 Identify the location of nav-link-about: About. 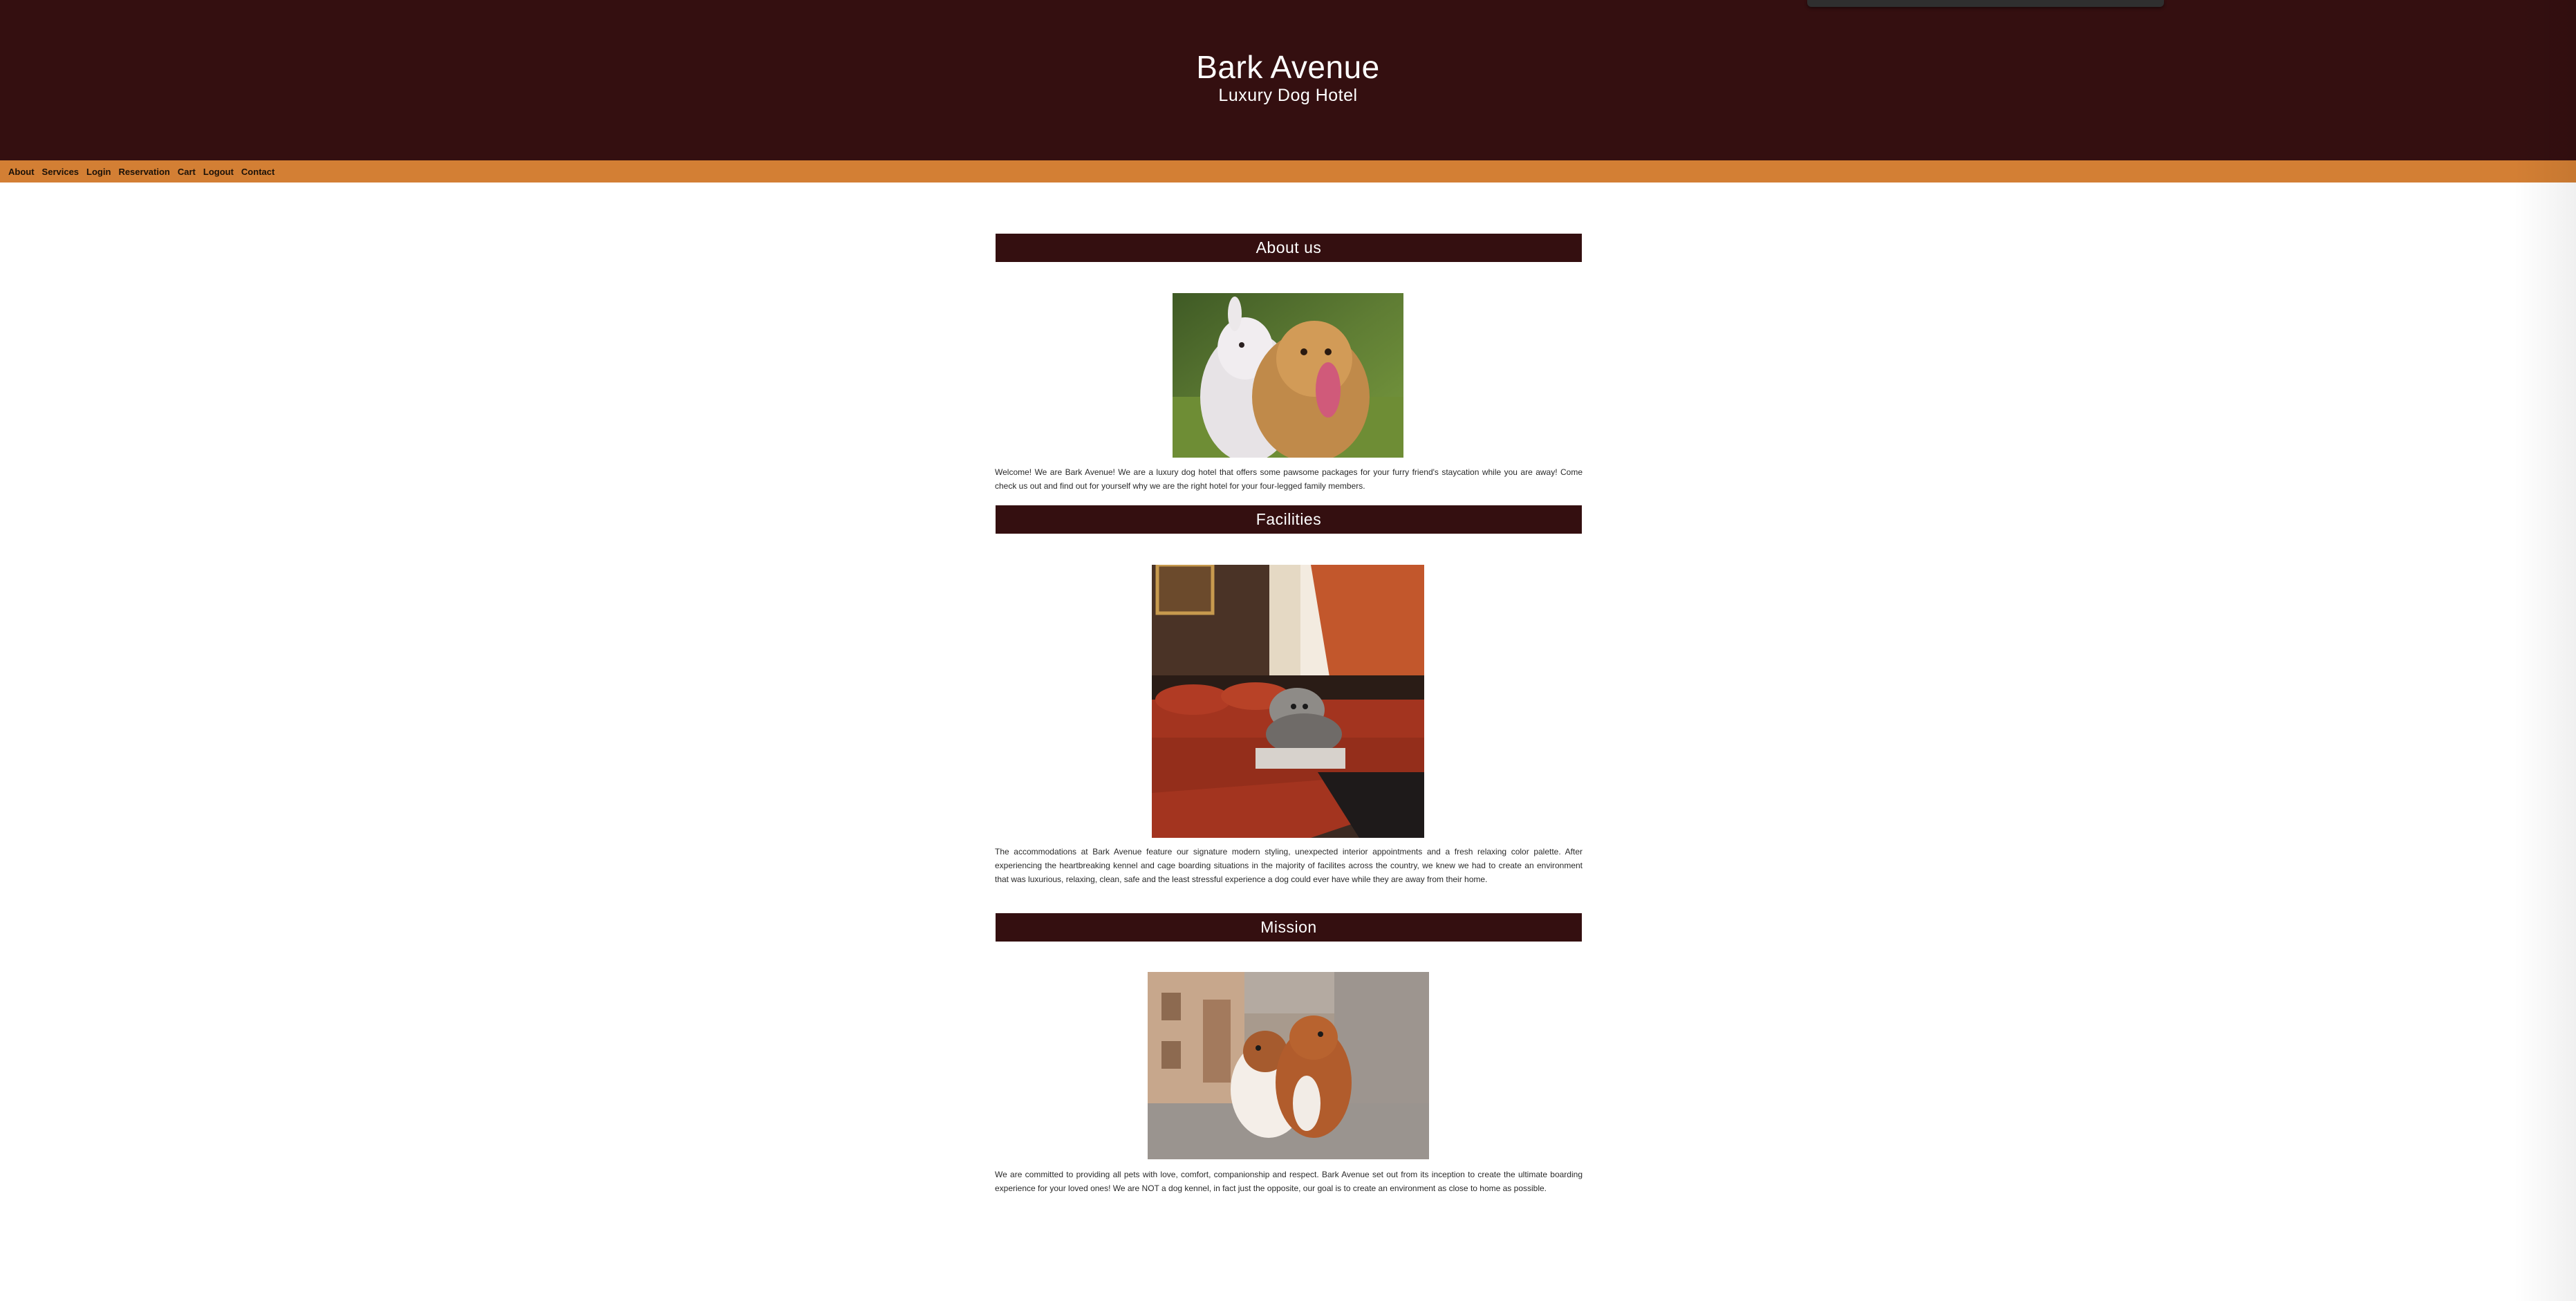
(21, 172).